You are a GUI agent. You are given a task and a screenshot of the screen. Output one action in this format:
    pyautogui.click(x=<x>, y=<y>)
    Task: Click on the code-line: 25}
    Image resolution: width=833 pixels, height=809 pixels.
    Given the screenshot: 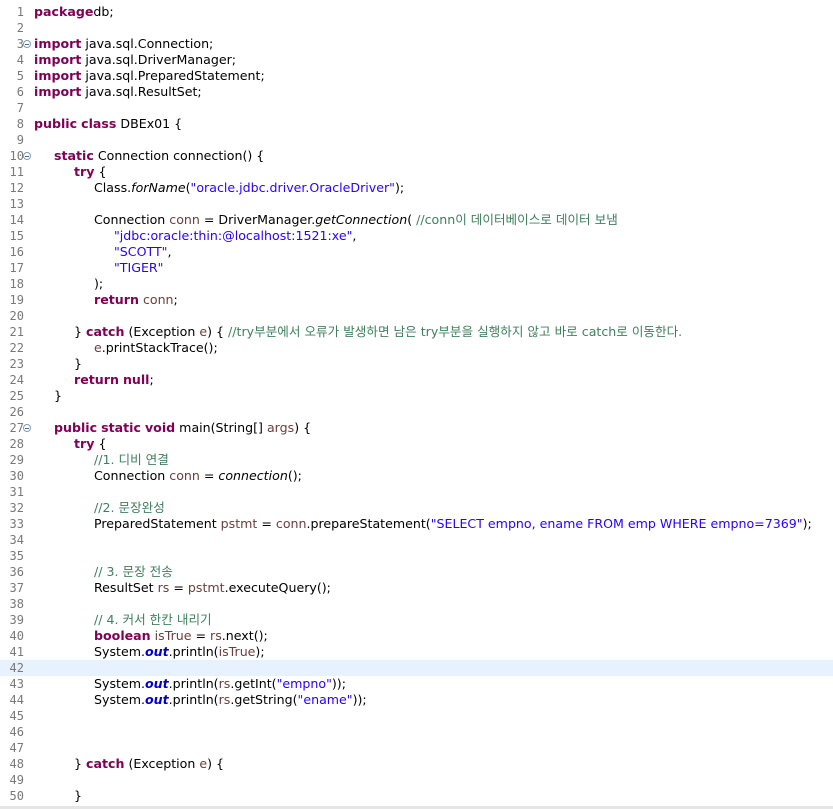 What is the action you would take?
    pyautogui.click(x=416, y=396)
    